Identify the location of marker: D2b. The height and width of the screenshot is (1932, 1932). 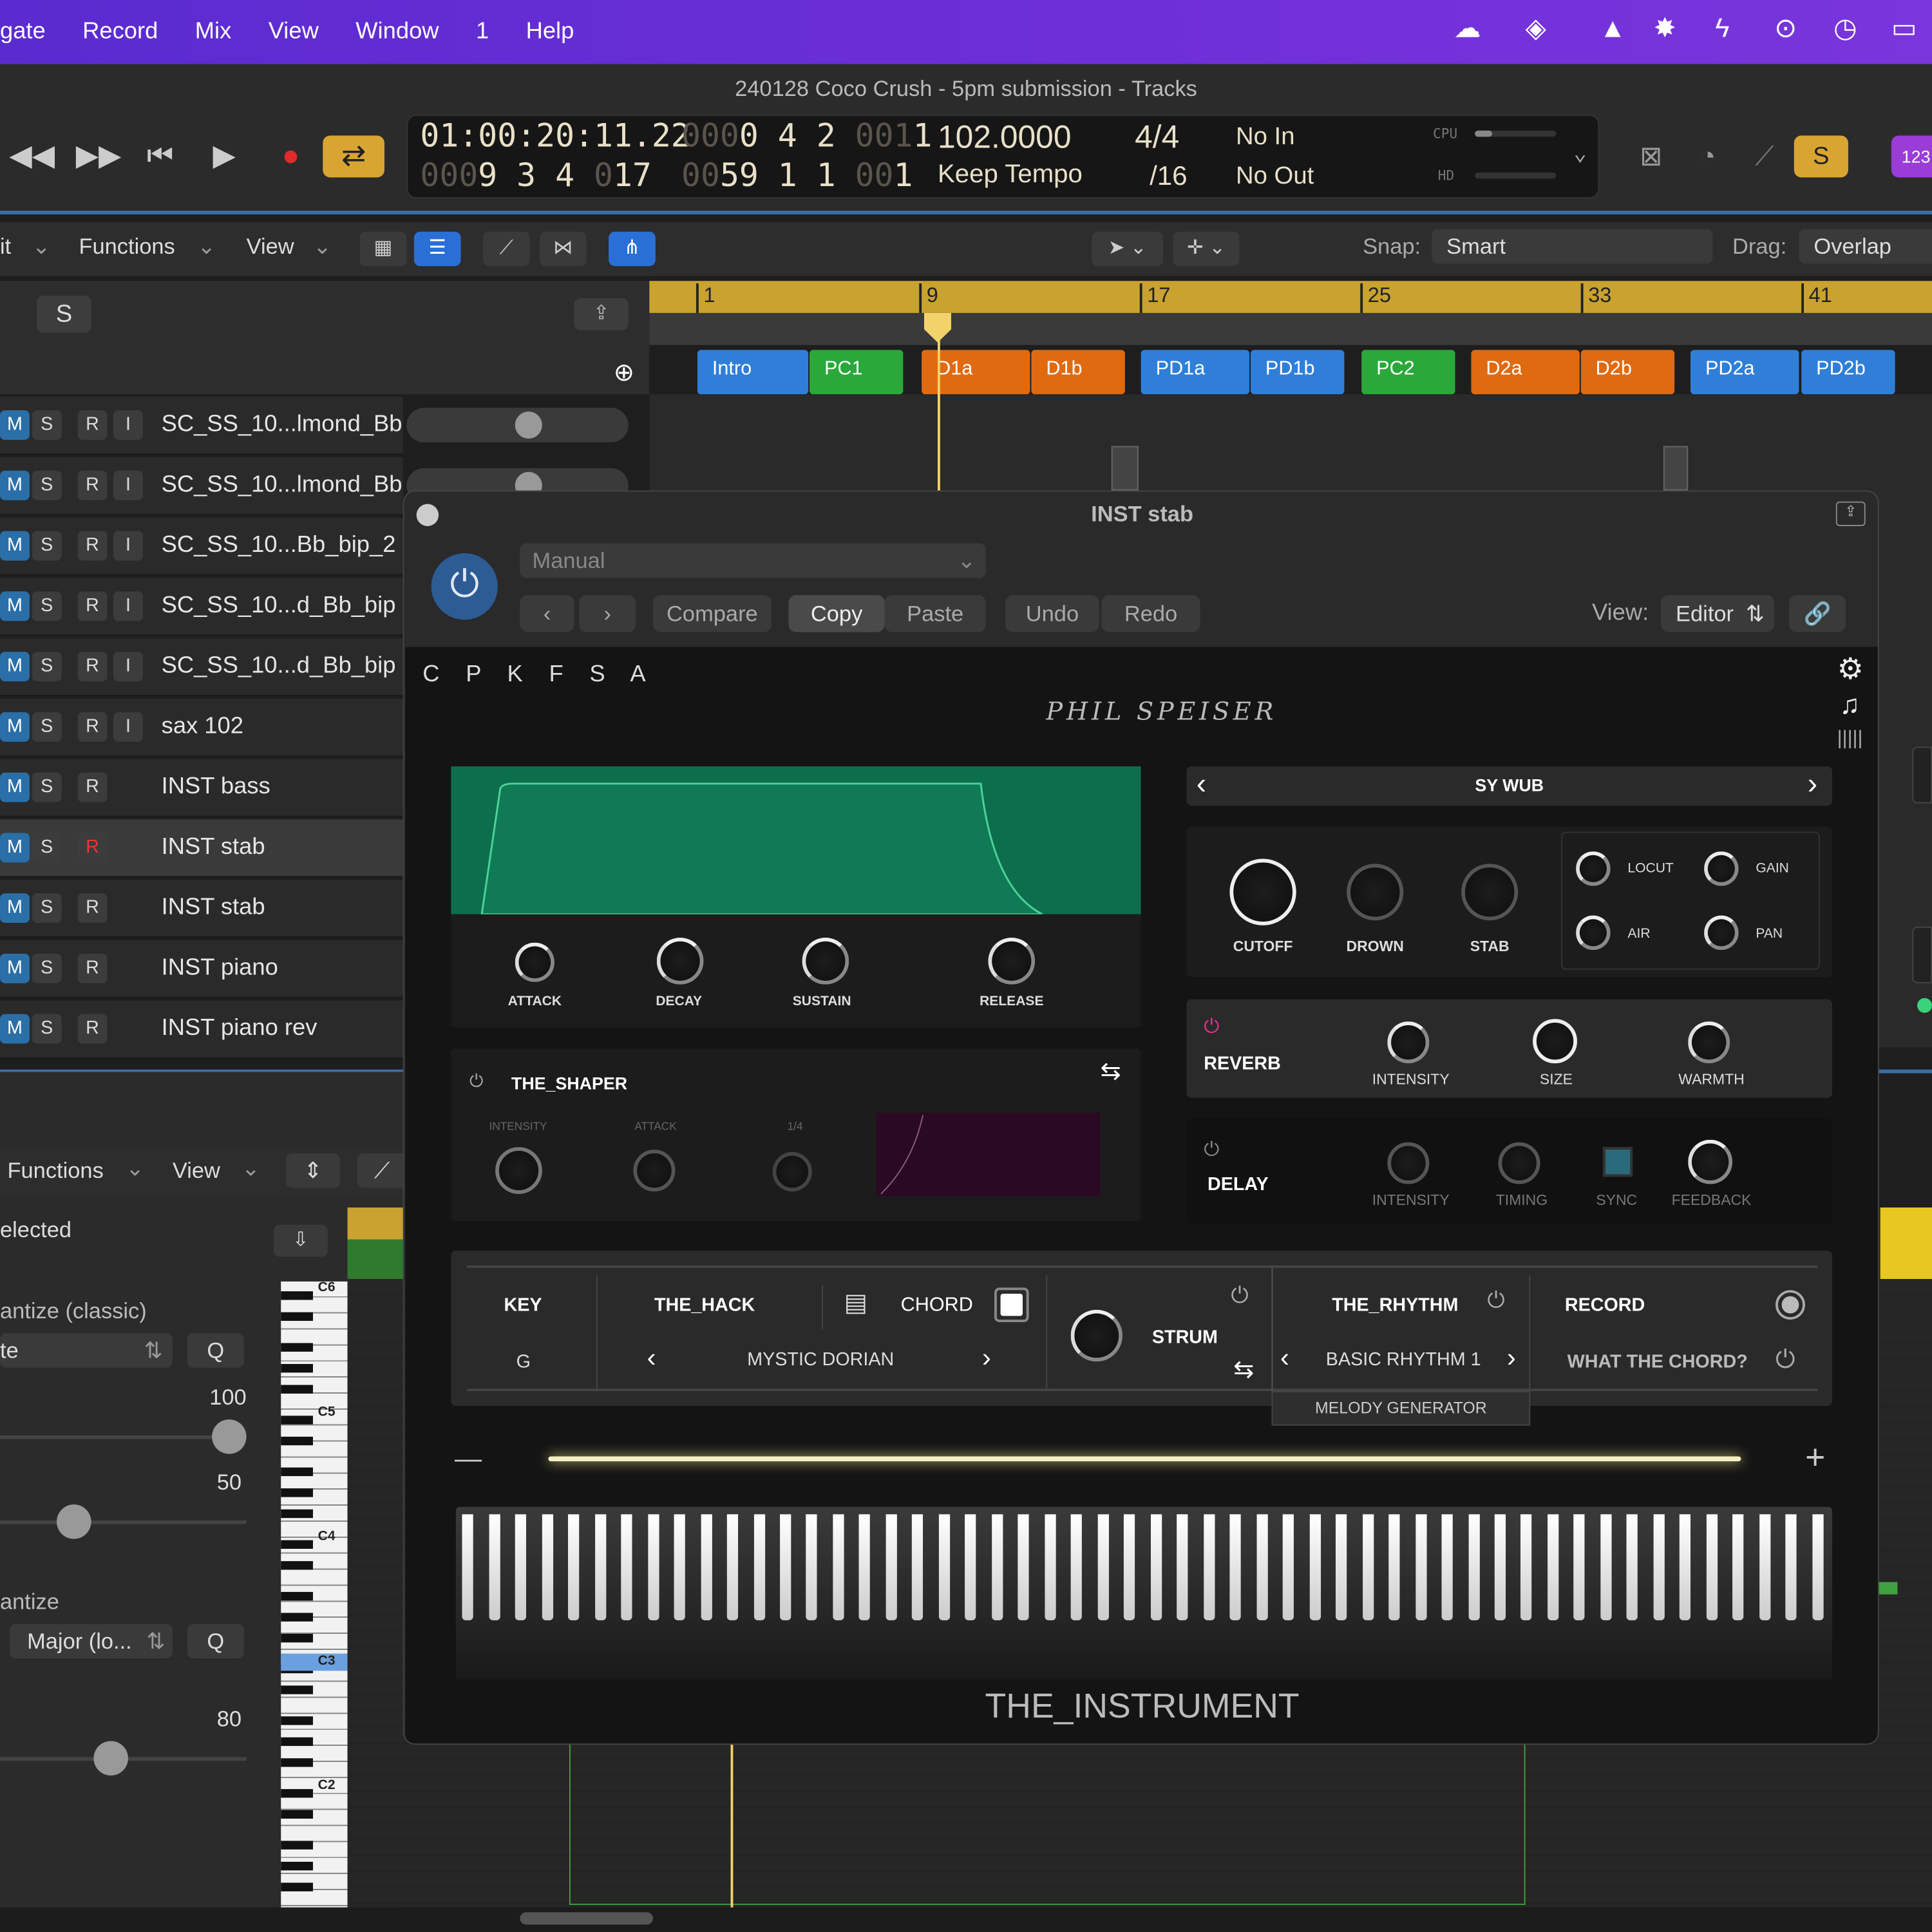
(1628, 372).